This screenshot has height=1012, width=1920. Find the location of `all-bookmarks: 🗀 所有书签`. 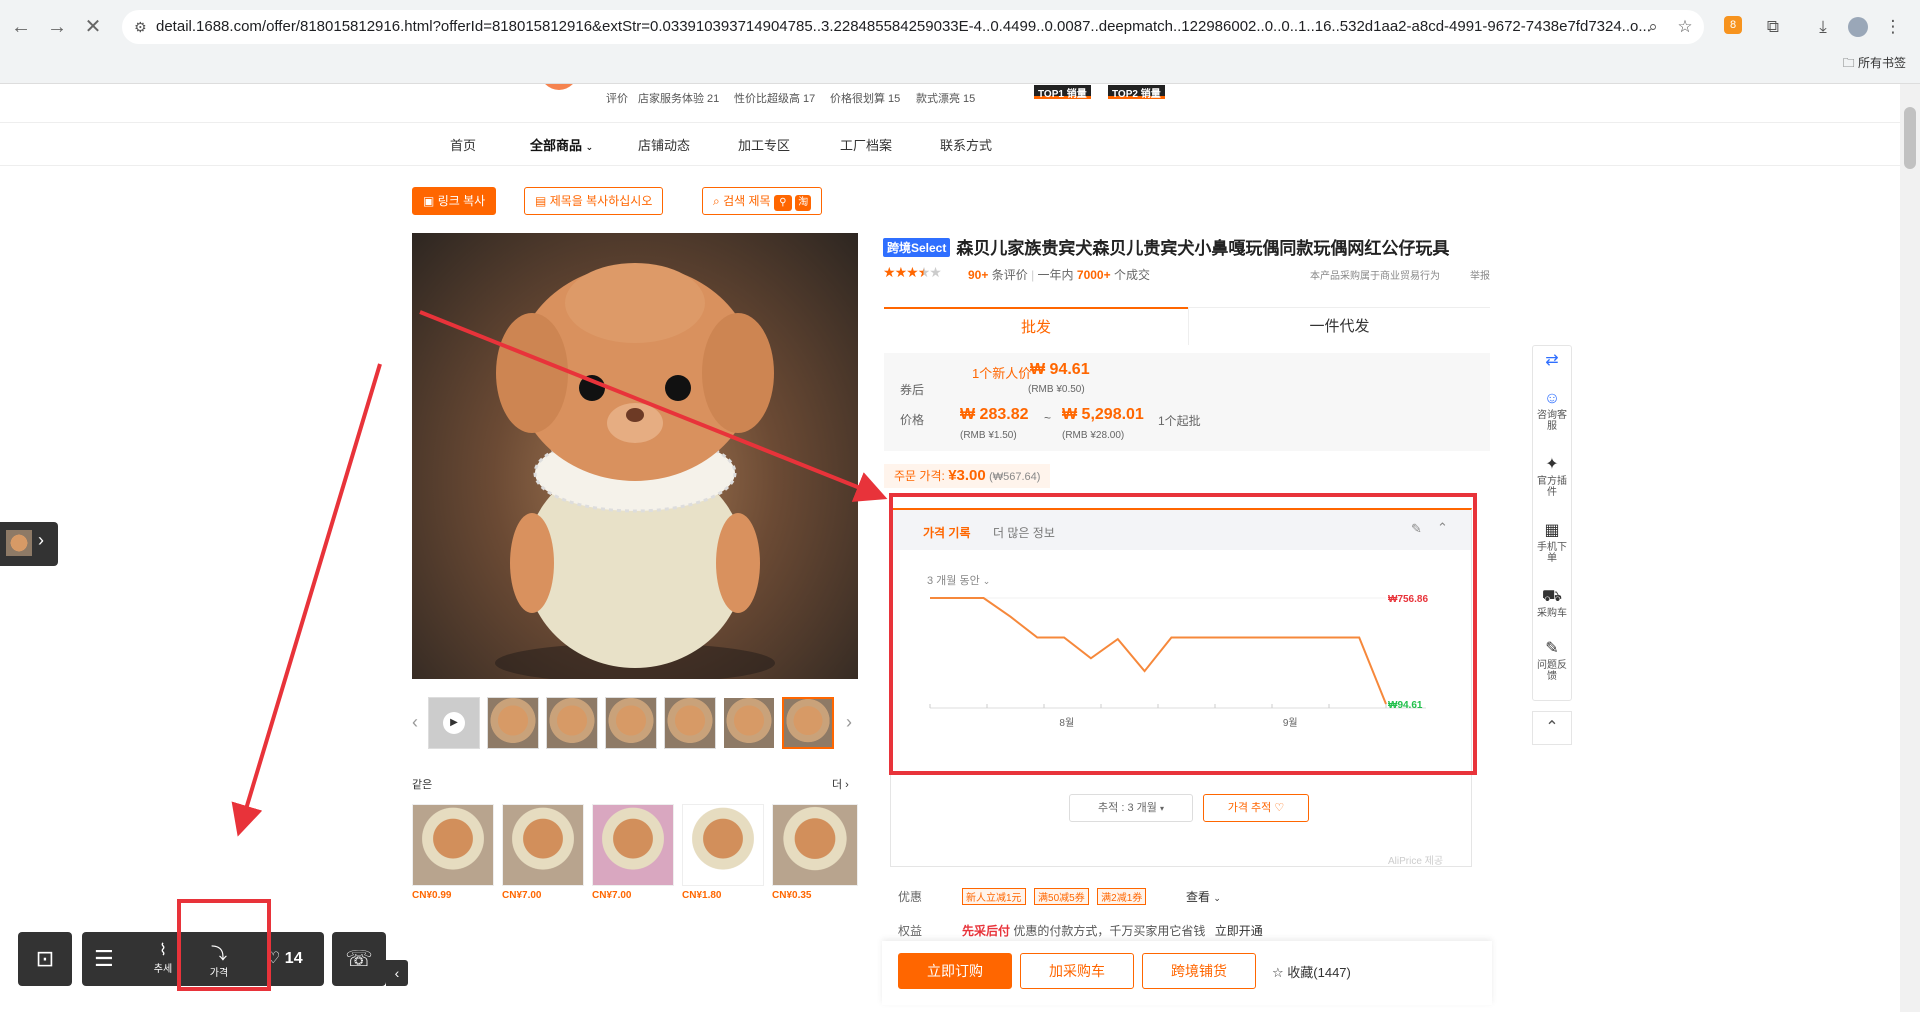

all-bookmarks: 🗀 所有书签 is located at coordinates (1874, 64).